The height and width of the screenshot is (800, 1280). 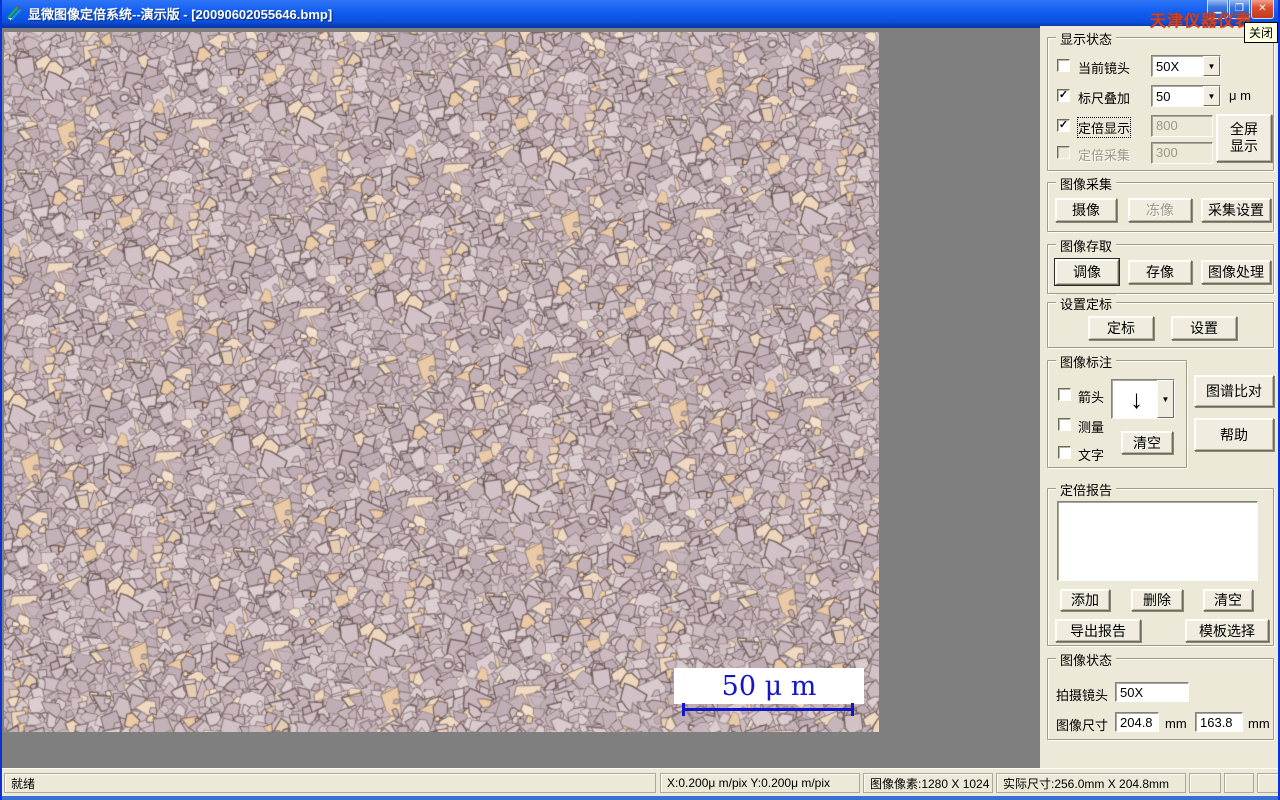 I want to click on help-button: 帮助, so click(x=1234, y=434).